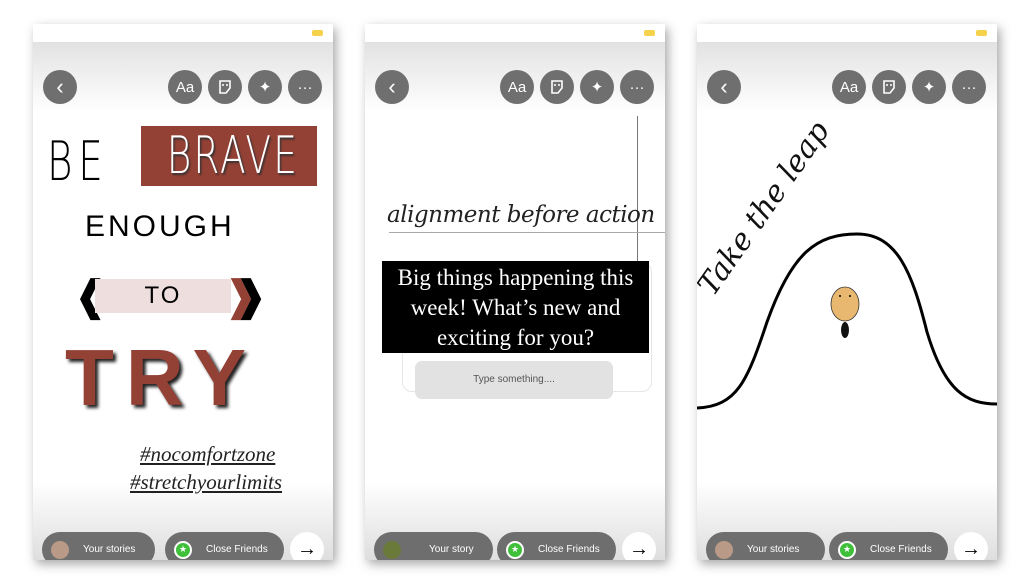 This screenshot has height=578, width=1024. Describe the element at coordinates (845, 312) in the screenshot. I see `beaver-illustration` at that location.